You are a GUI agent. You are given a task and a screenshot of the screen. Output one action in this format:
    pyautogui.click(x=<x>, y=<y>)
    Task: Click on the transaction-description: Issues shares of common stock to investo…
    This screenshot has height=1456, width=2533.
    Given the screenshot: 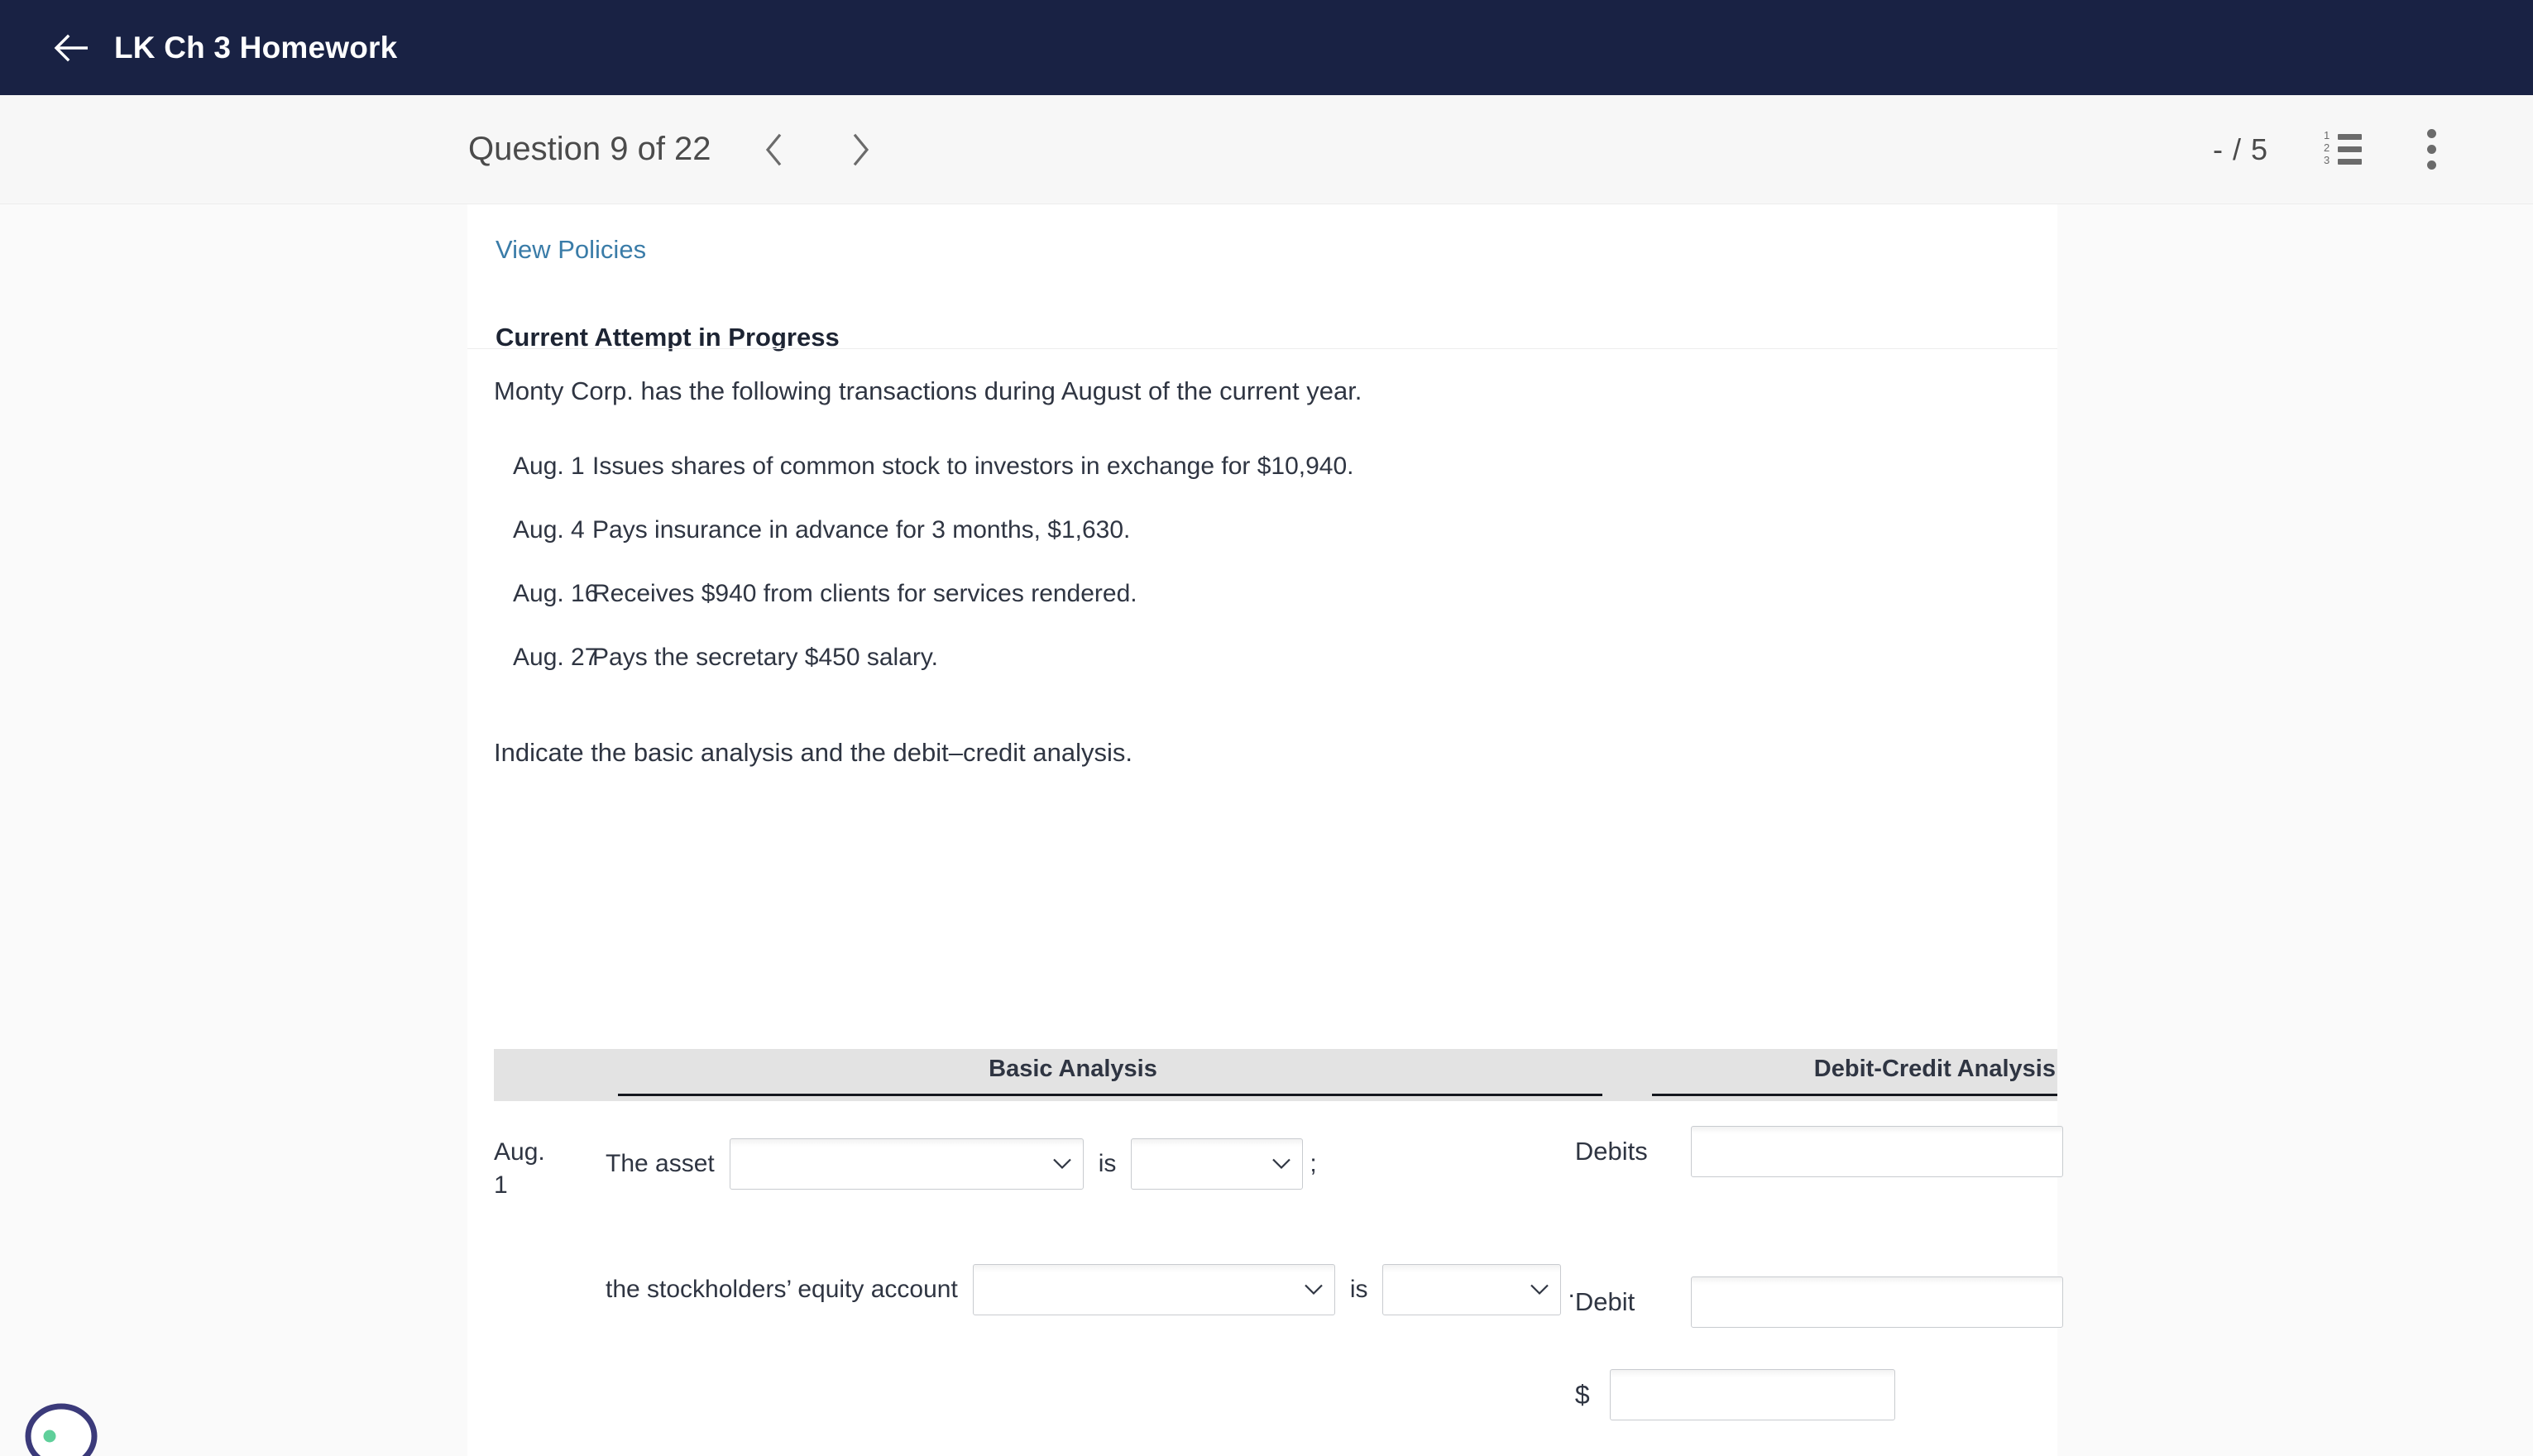 What is the action you would take?
    pyautogui.click(x=973, y=466)
    